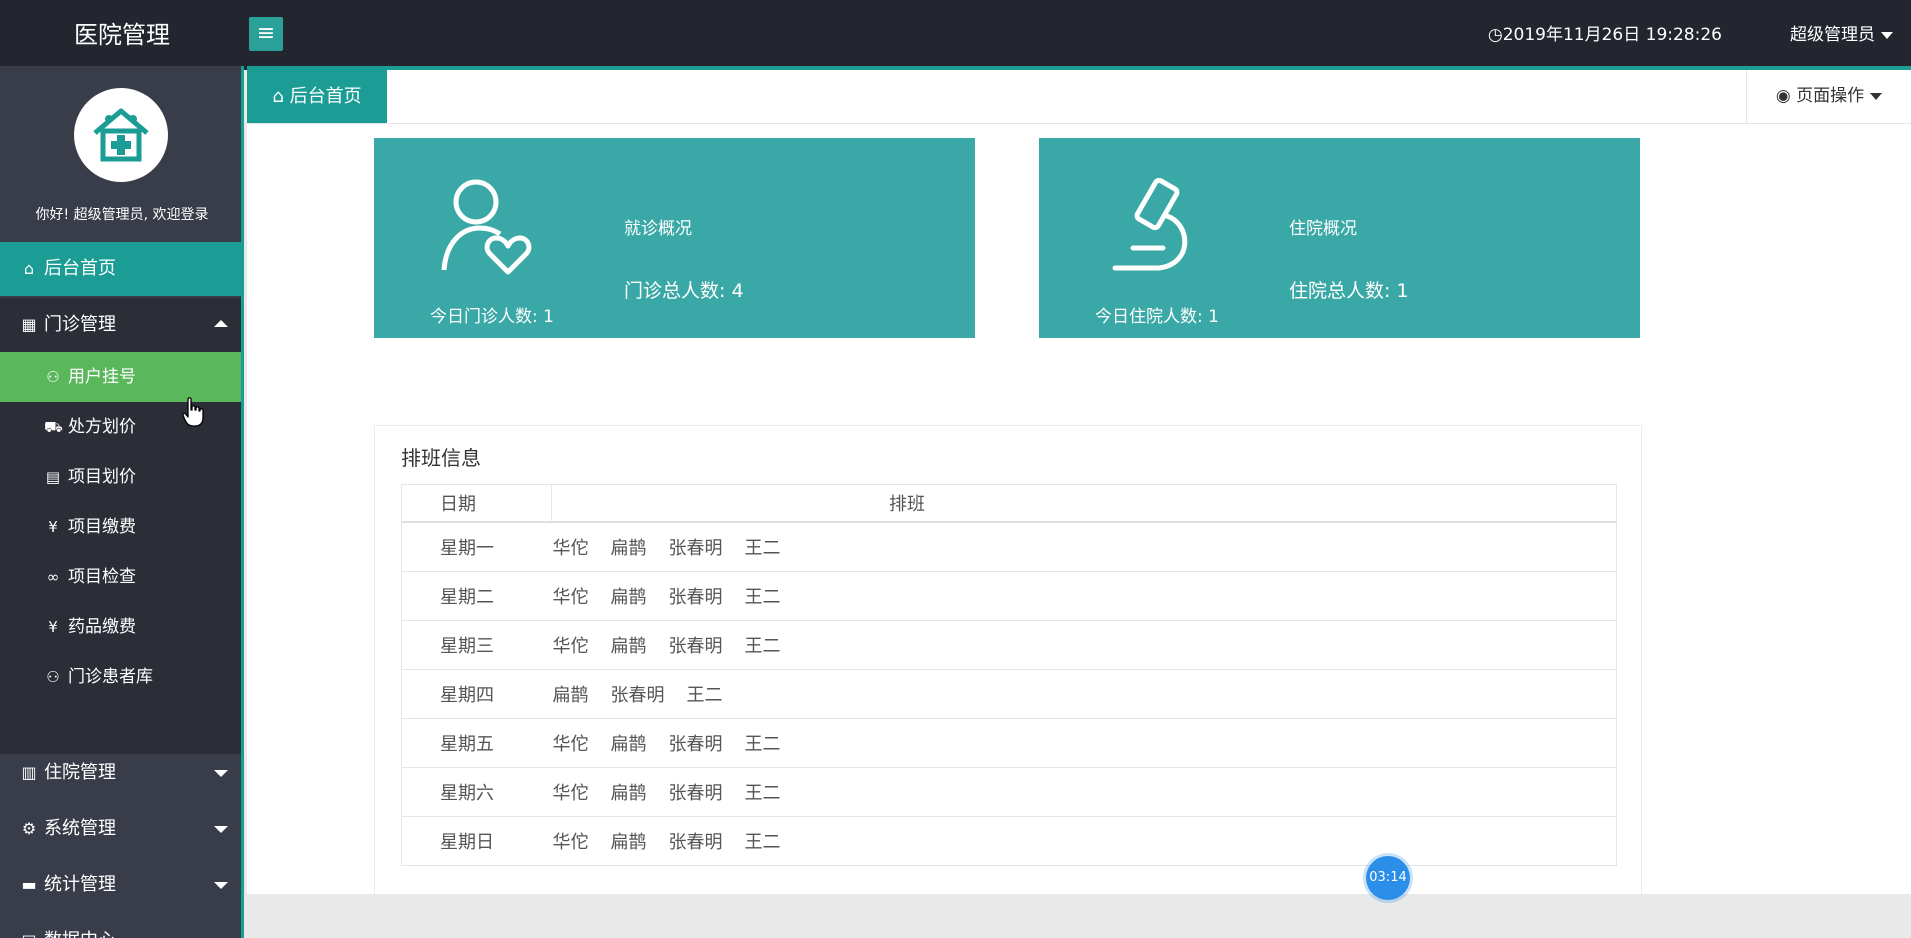  I want to click on sidebar-item-label: 项目检查, so click(102, 577).